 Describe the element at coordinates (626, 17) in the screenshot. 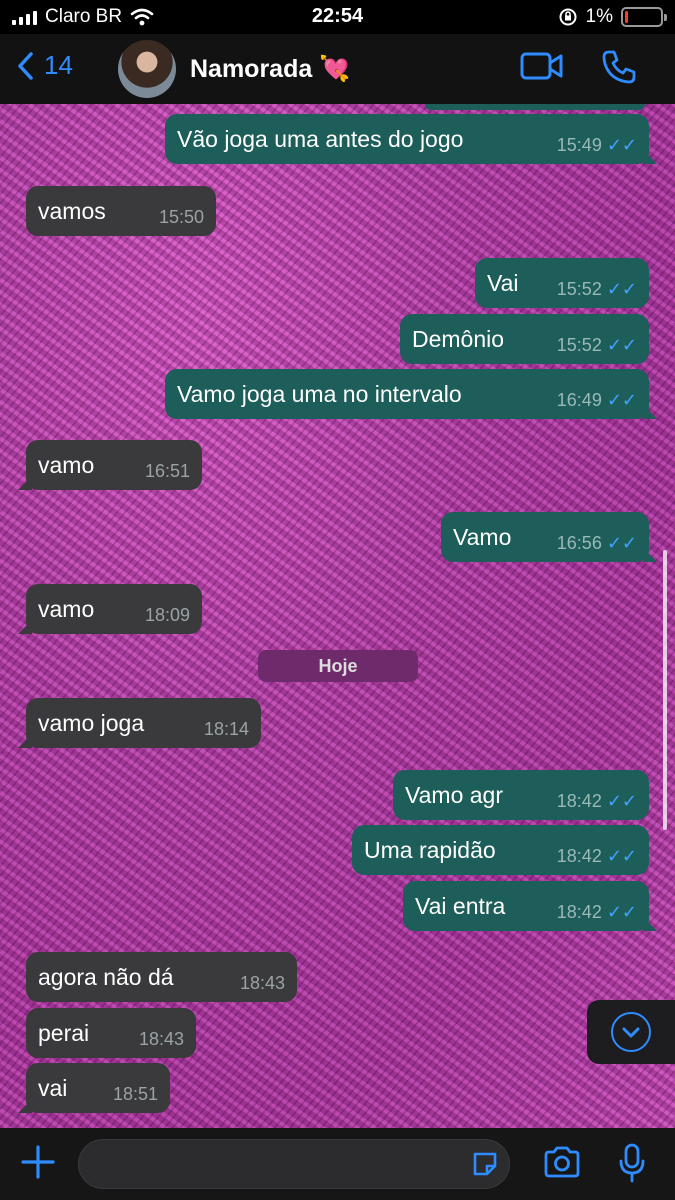

I see `battery-fill` at that location.